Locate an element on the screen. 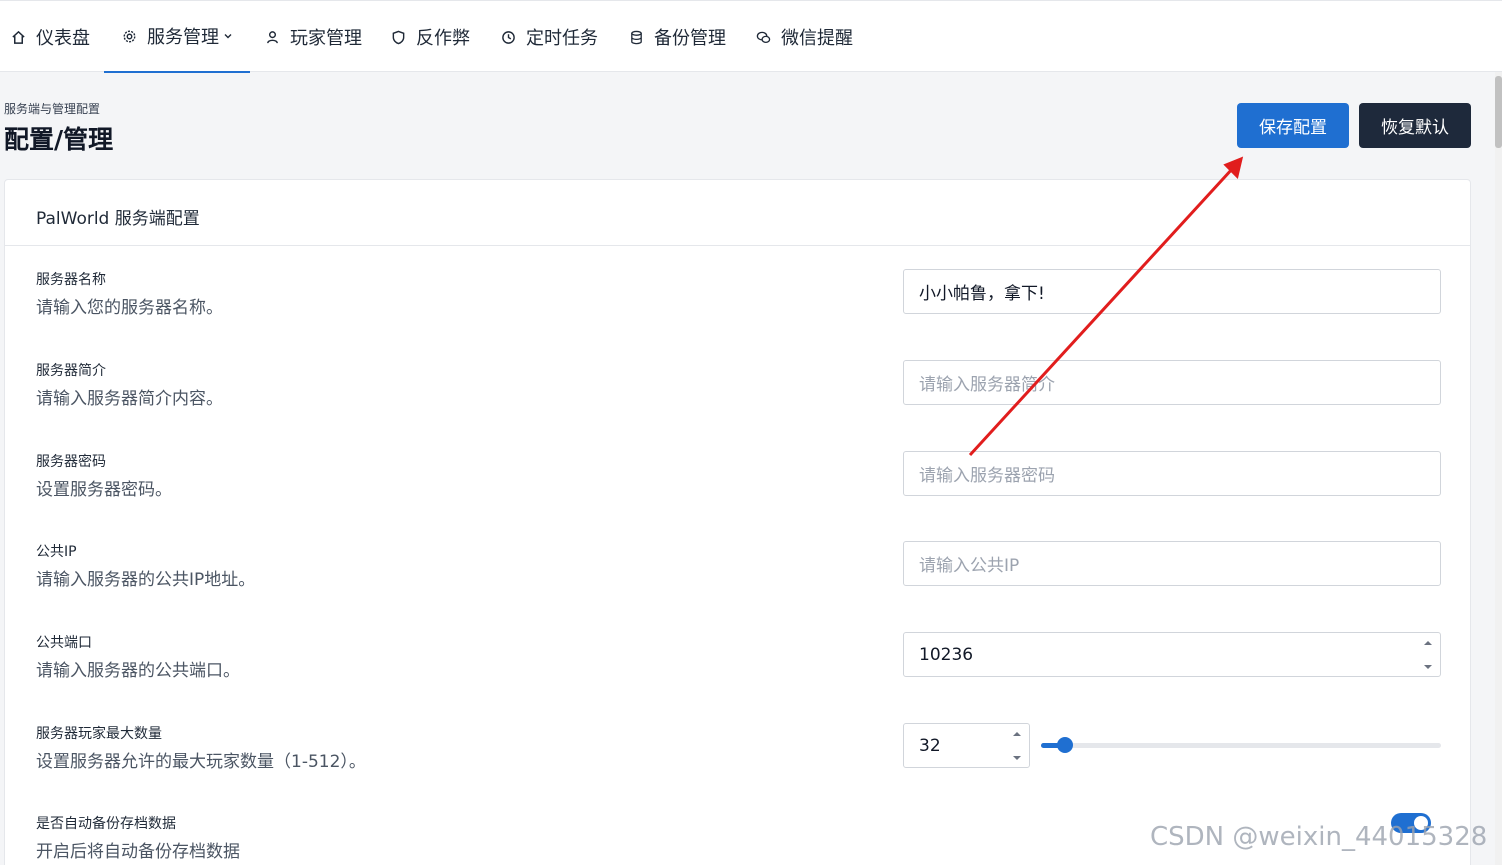  max-players-input: 32 is located at coordinates (966, 745).